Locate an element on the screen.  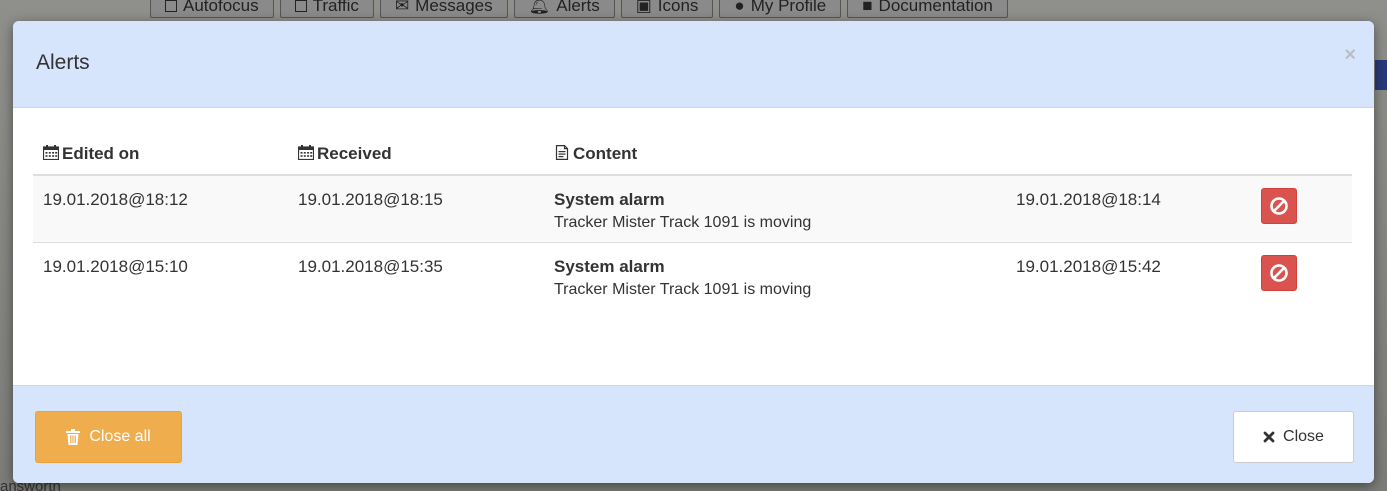
cell-received: 19.01.2018@15:35 is located at coordinates (416, 275).